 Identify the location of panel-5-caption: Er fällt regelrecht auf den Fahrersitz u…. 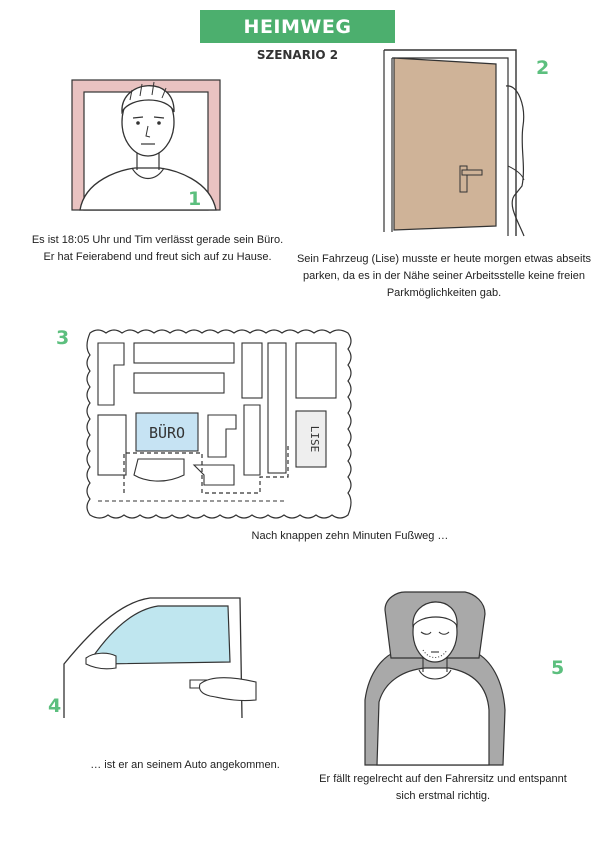
(443, 787).